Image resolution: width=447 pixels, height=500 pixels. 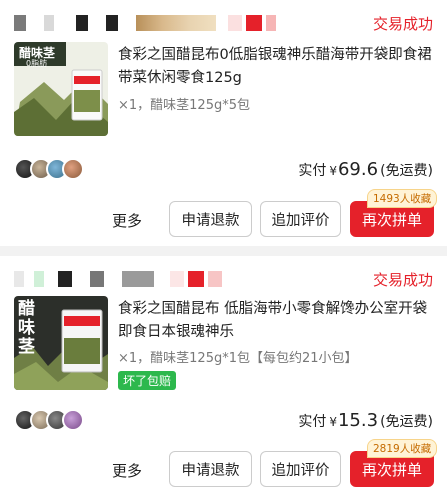 What do you see at coordinates (147, 380) in the screenshot?
I see `damage-guarantee-tag: 坏了包赔` at bounding box center [147, 380].